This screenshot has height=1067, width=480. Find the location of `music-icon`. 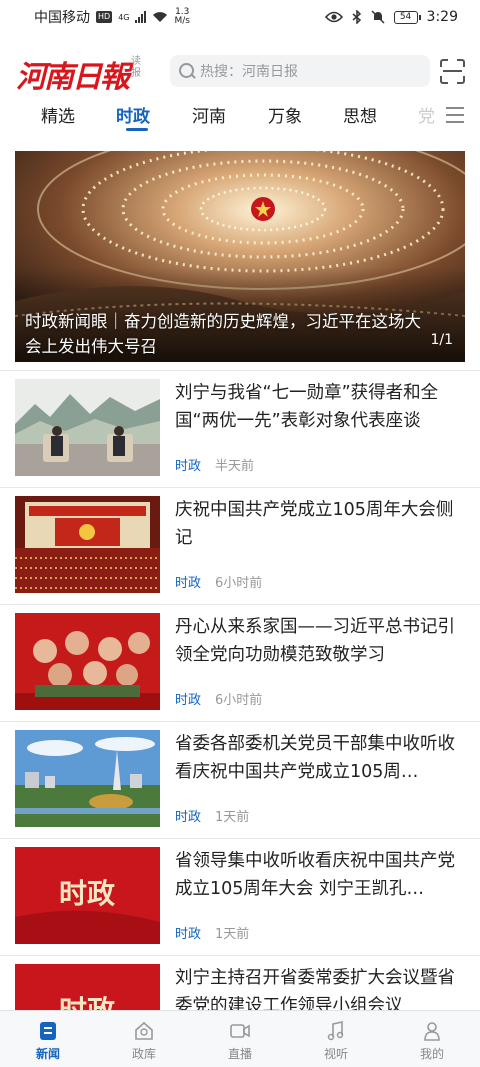

music-icon is located at coordinates (335, 1031).